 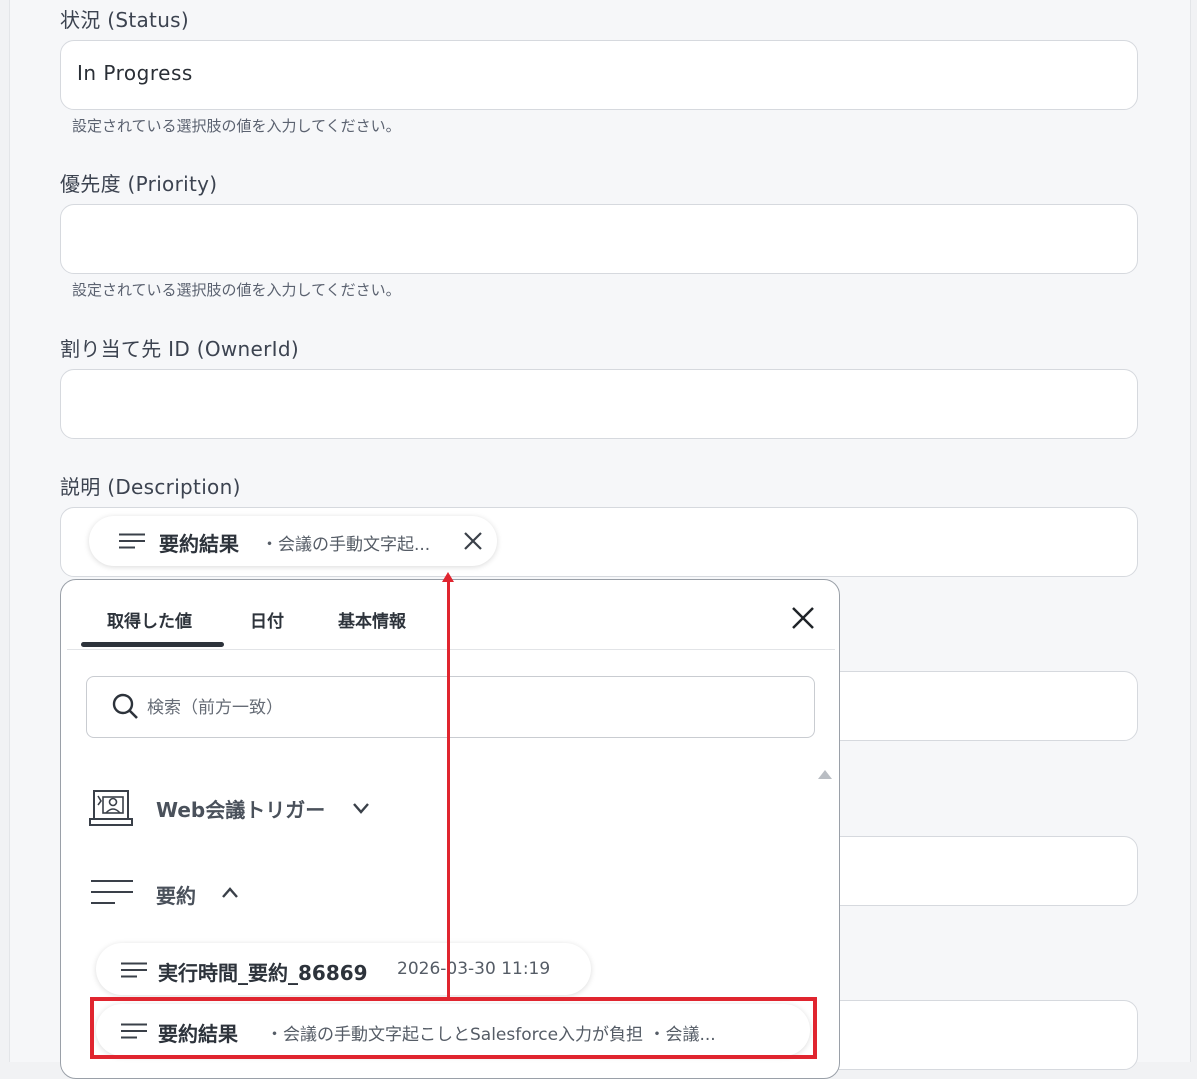 I want to click on scroll-up-arrow, so click(x=825, y=774).